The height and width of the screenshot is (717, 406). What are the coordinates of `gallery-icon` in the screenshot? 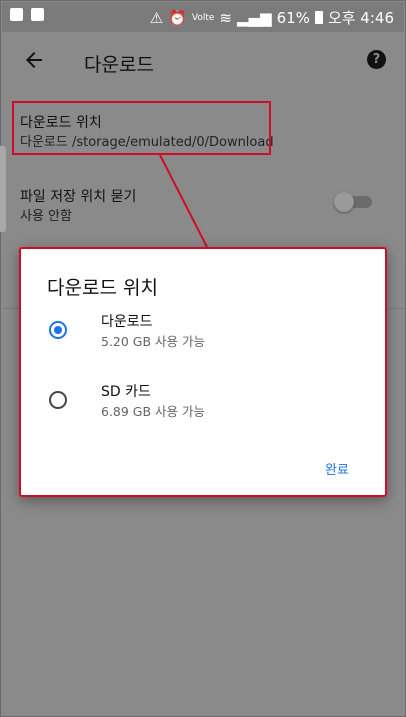 It's located at (16, 14).